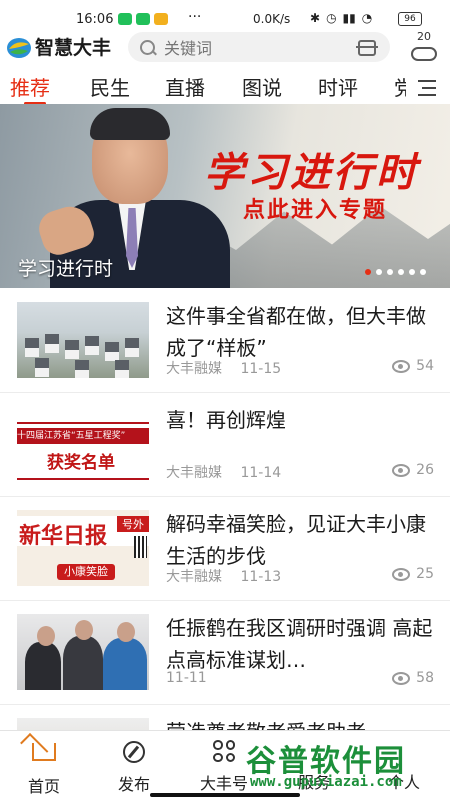 This screenshot has height=808, width=450. I want to click on news-meta: 大丰融媒 11-13, so click(223, 576).